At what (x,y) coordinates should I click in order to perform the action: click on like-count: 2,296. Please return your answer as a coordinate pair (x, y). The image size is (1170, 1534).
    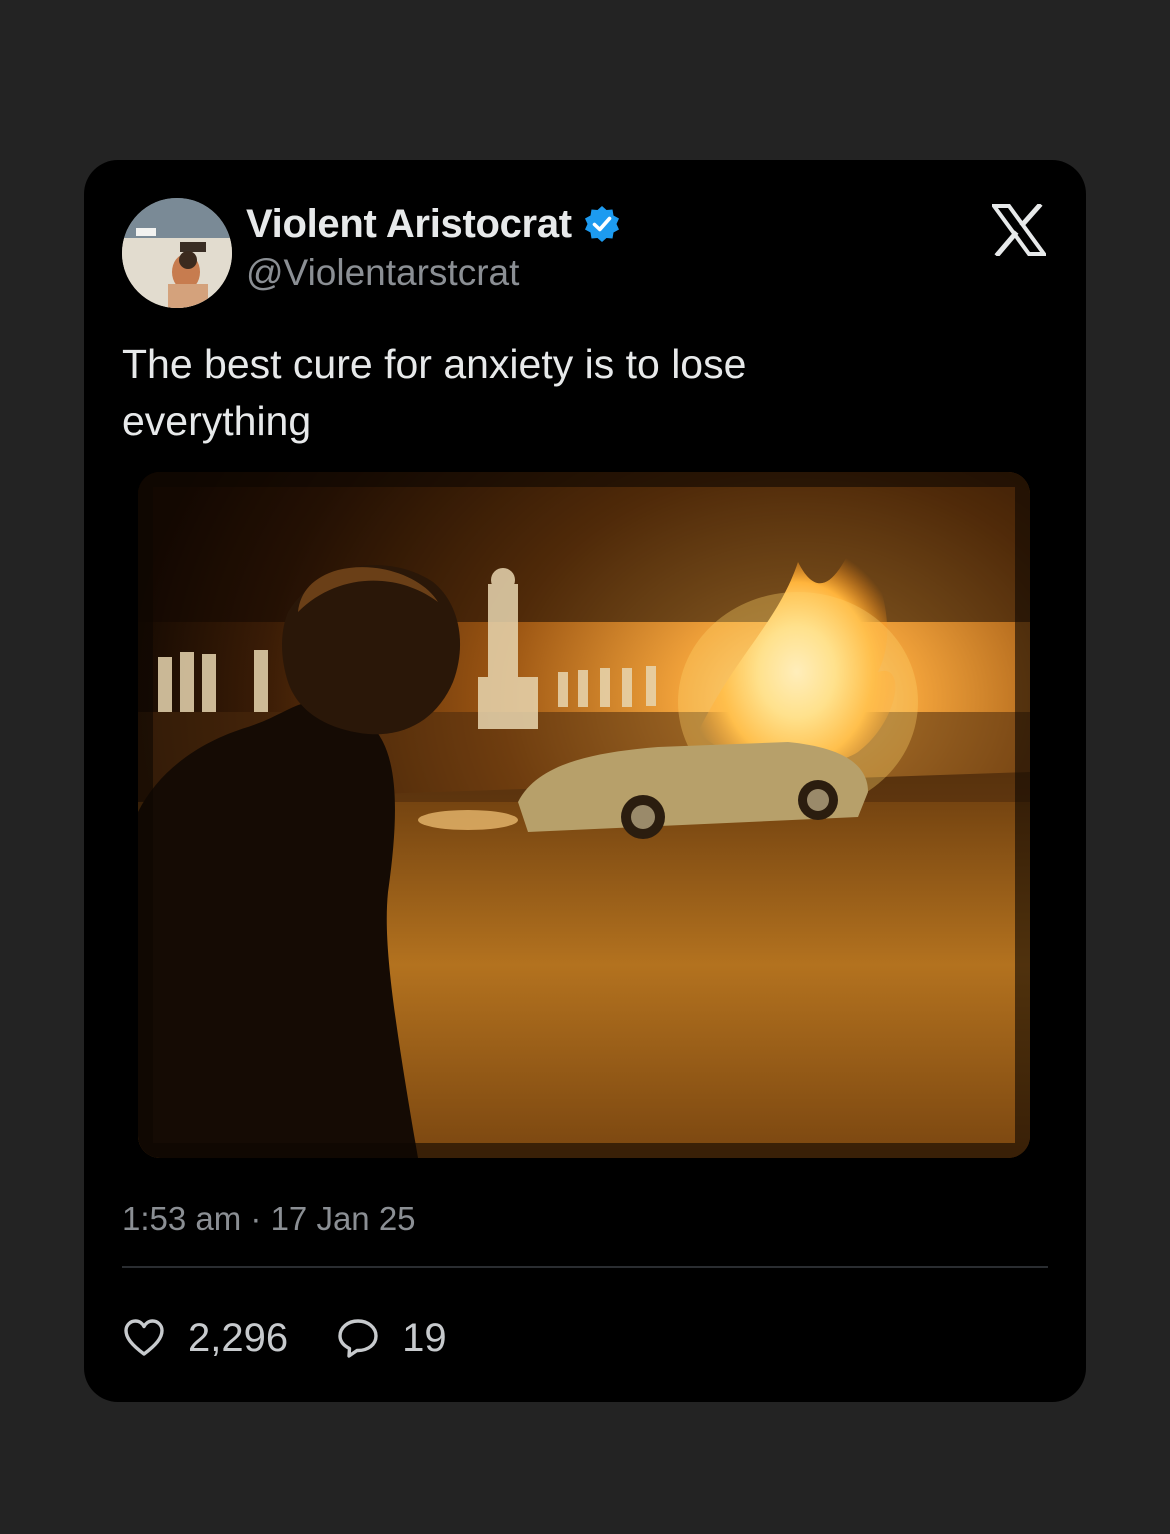
    Looking at the image, I should click on (238, 1337).